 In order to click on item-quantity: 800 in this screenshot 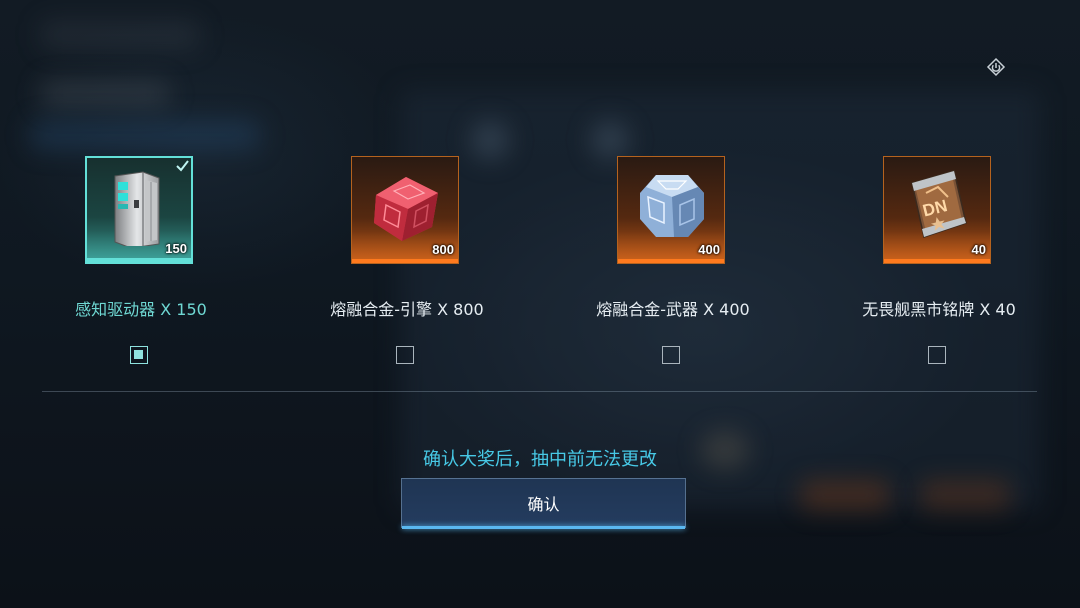, I will do `click(443, 249)`.